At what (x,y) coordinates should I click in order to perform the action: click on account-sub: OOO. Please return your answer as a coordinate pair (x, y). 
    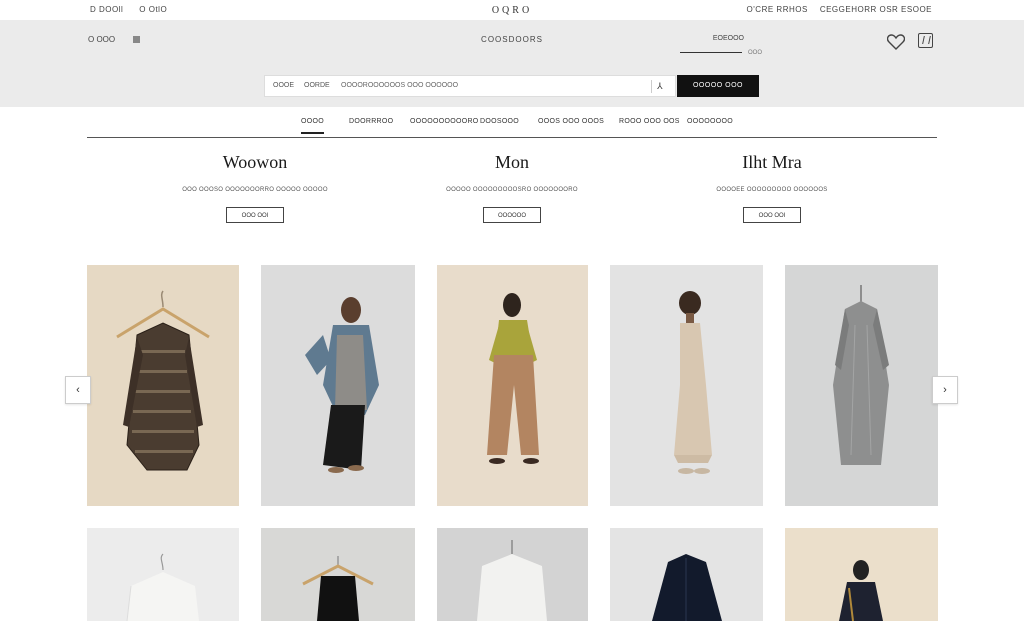
    Looking at the image, I should click on (755, 53).